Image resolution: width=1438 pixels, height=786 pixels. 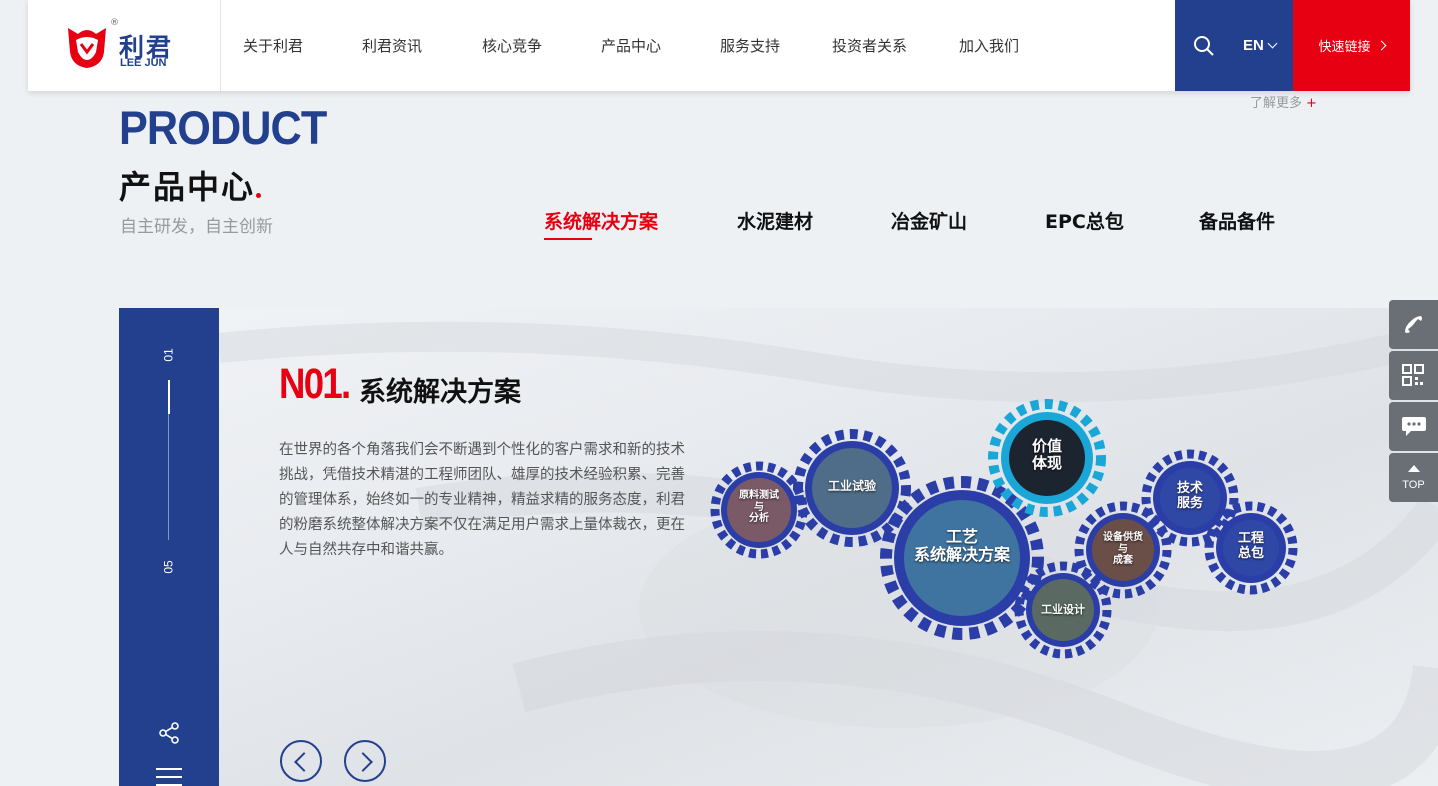 I want to click on tab-cement: 水泥建材, so click(x=775, y=220).